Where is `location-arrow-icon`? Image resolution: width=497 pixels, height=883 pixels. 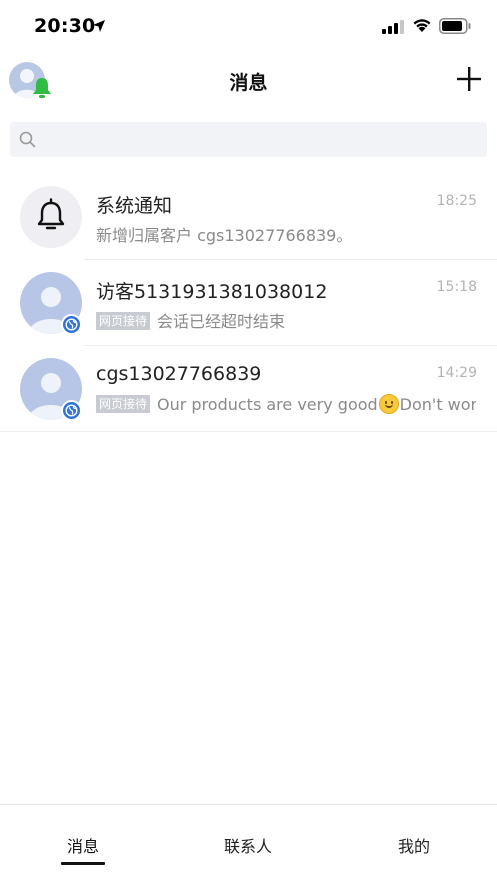
location-arrow-icon is located at coordinates (99, 26).